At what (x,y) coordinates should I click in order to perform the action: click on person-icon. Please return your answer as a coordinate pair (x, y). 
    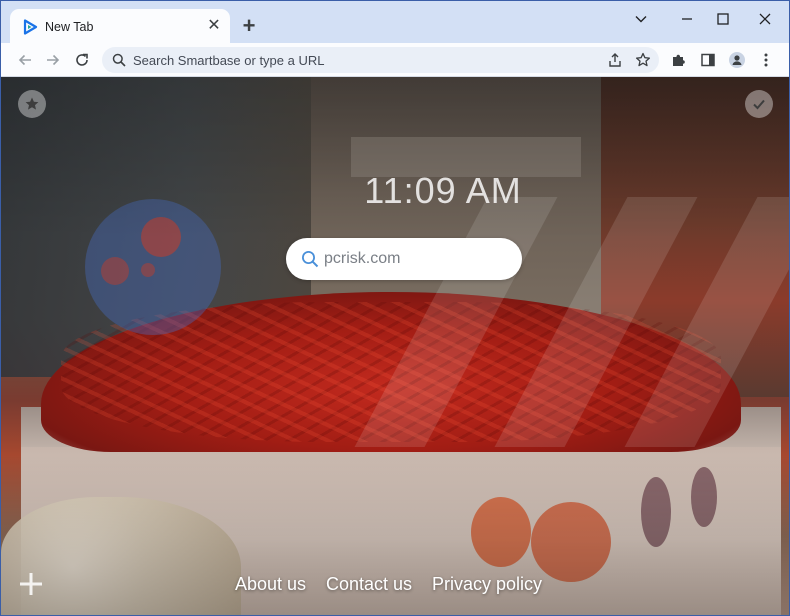
    Looking at the image, I should click on (737, 60).